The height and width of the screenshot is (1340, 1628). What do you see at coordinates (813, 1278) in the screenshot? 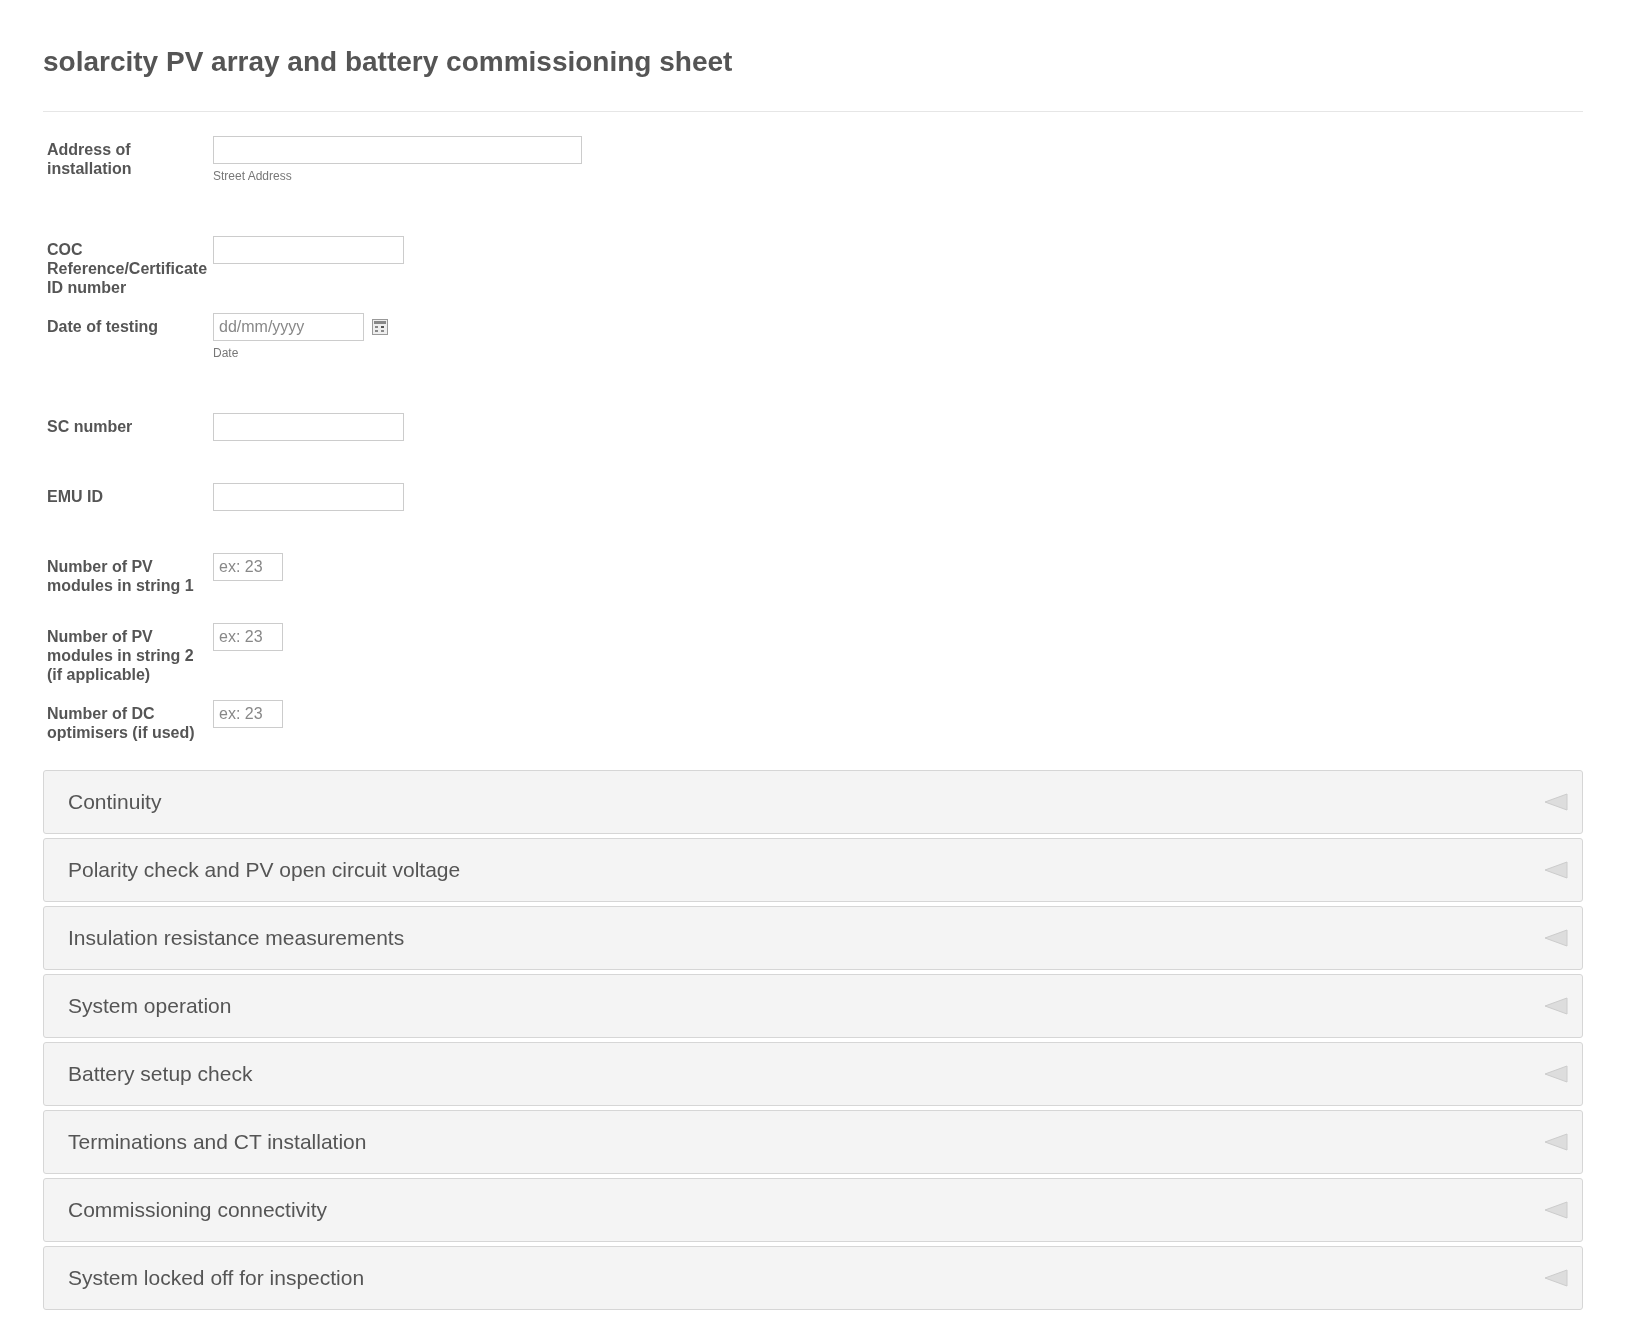
I see `collapsible-section-header: System locked off for inspection` at bounding box center [813, 1278].